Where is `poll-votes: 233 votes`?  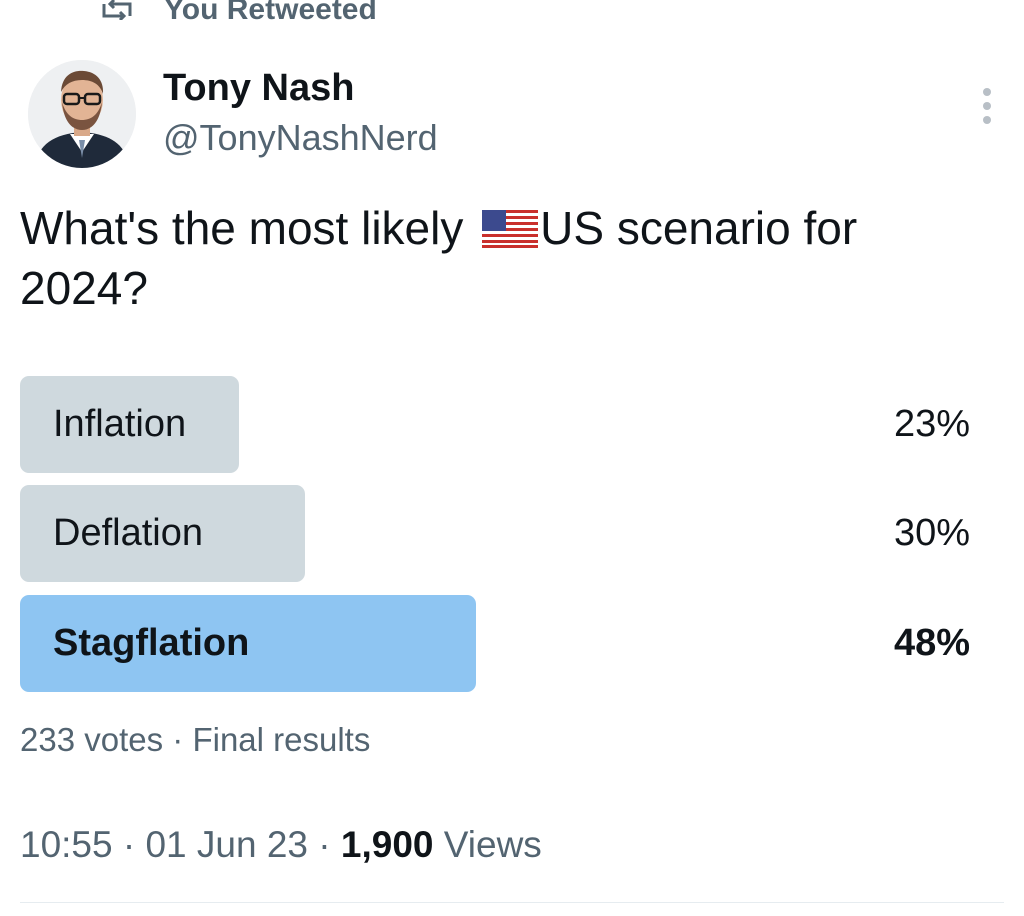 poll-votes: 233 votes is located at coordinates (92, 739).